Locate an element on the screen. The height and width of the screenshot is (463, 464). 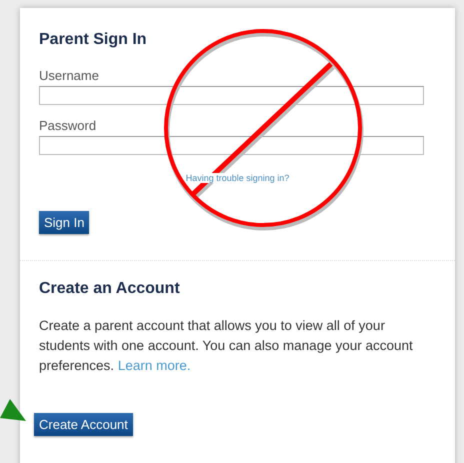
create-account-button: Create Account is located at coordinates (83, 424).